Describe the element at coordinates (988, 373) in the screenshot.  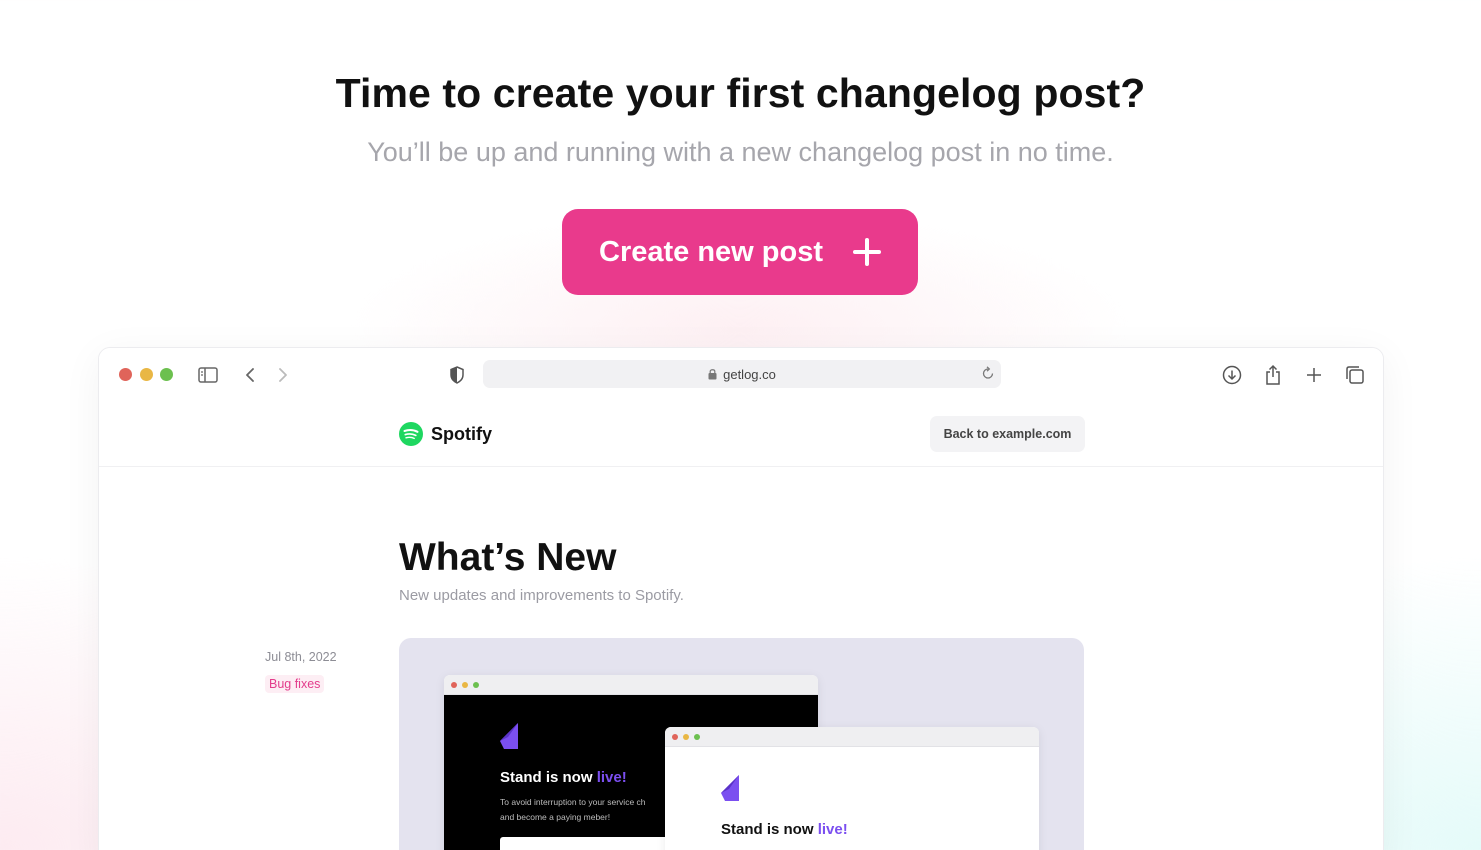
I see `reload-icon` at that location.